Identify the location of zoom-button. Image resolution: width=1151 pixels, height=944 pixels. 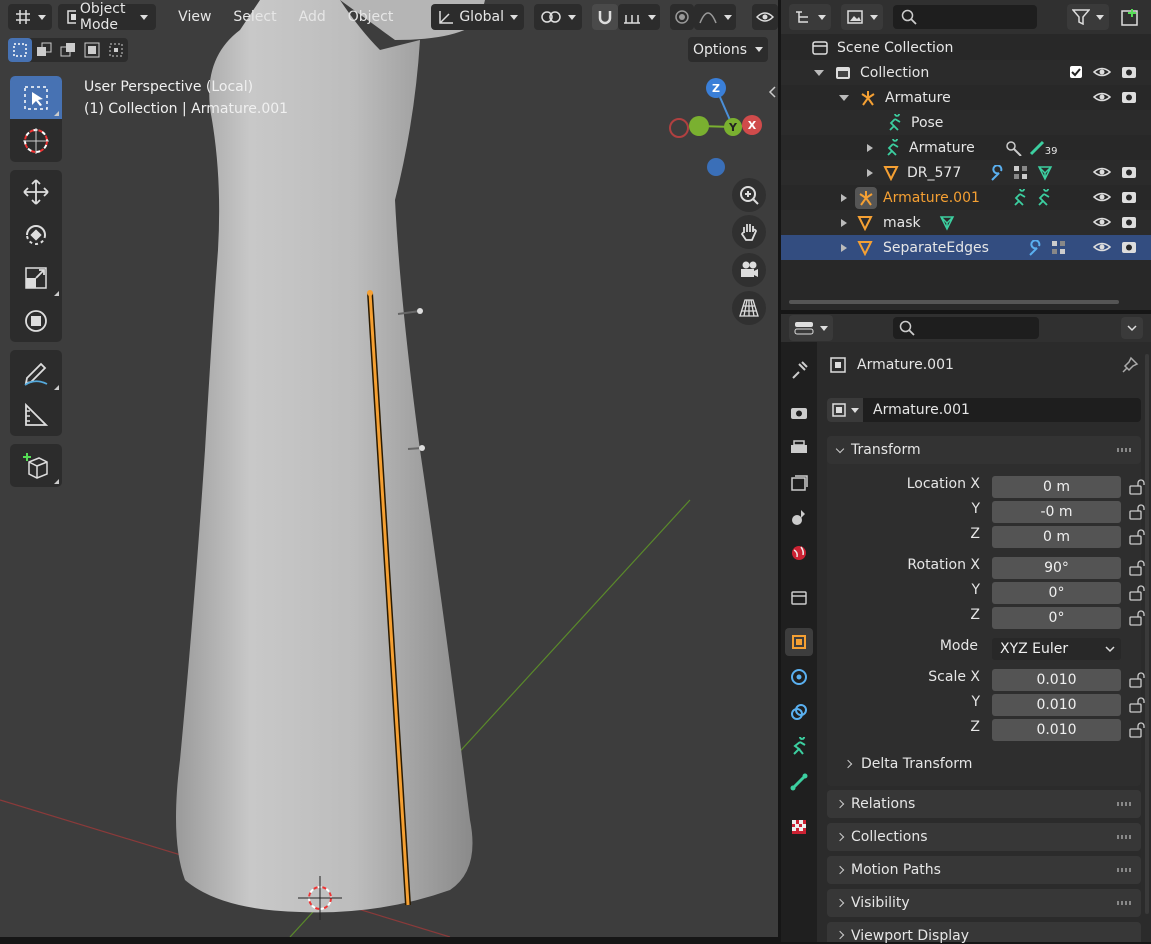
(749, 195).